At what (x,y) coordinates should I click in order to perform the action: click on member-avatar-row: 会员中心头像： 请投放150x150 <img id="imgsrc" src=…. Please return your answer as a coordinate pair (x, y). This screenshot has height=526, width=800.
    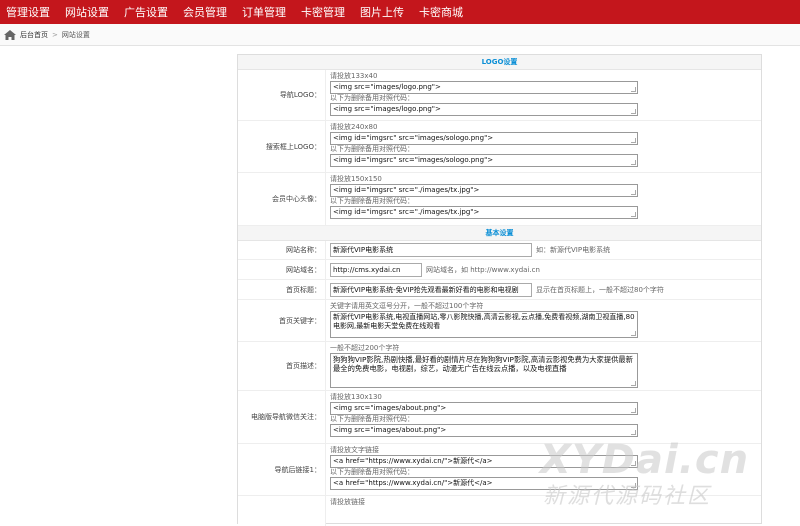
    Looking at the image, I should click on (499, 199).